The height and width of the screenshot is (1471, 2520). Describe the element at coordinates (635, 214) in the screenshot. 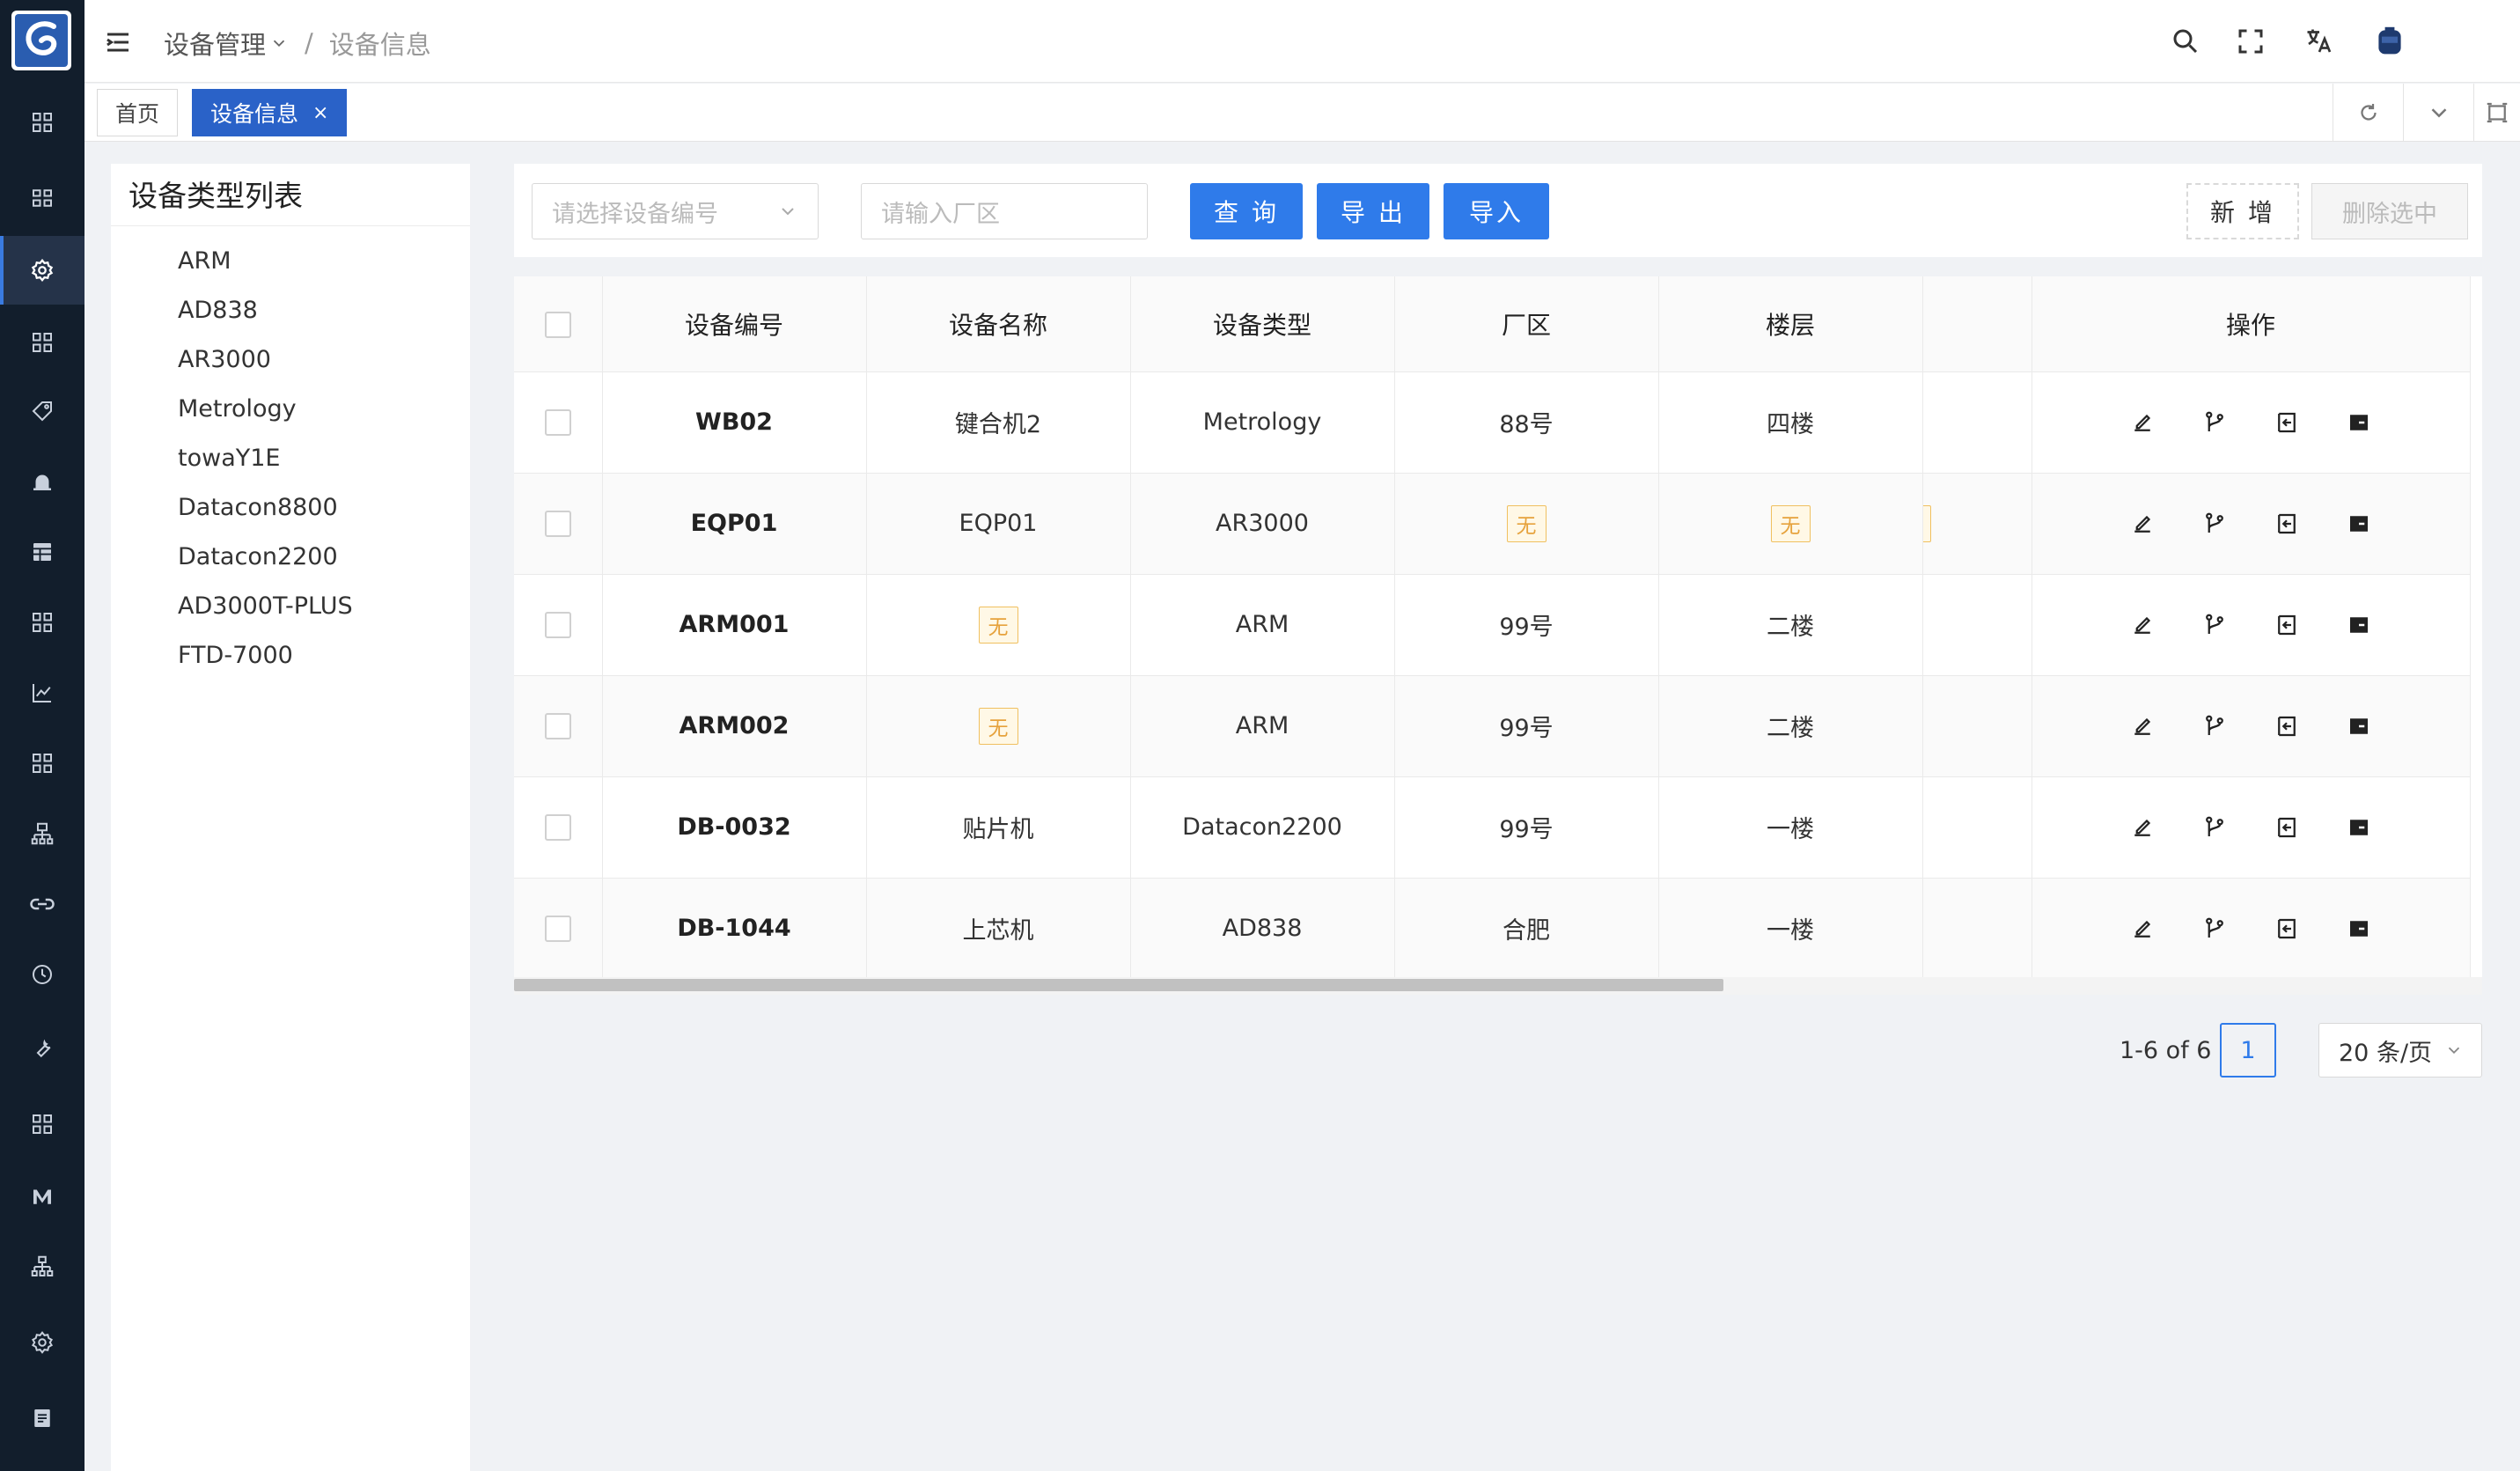

I see `device-code-select-placeholder: 请选择设备编号` at that location.